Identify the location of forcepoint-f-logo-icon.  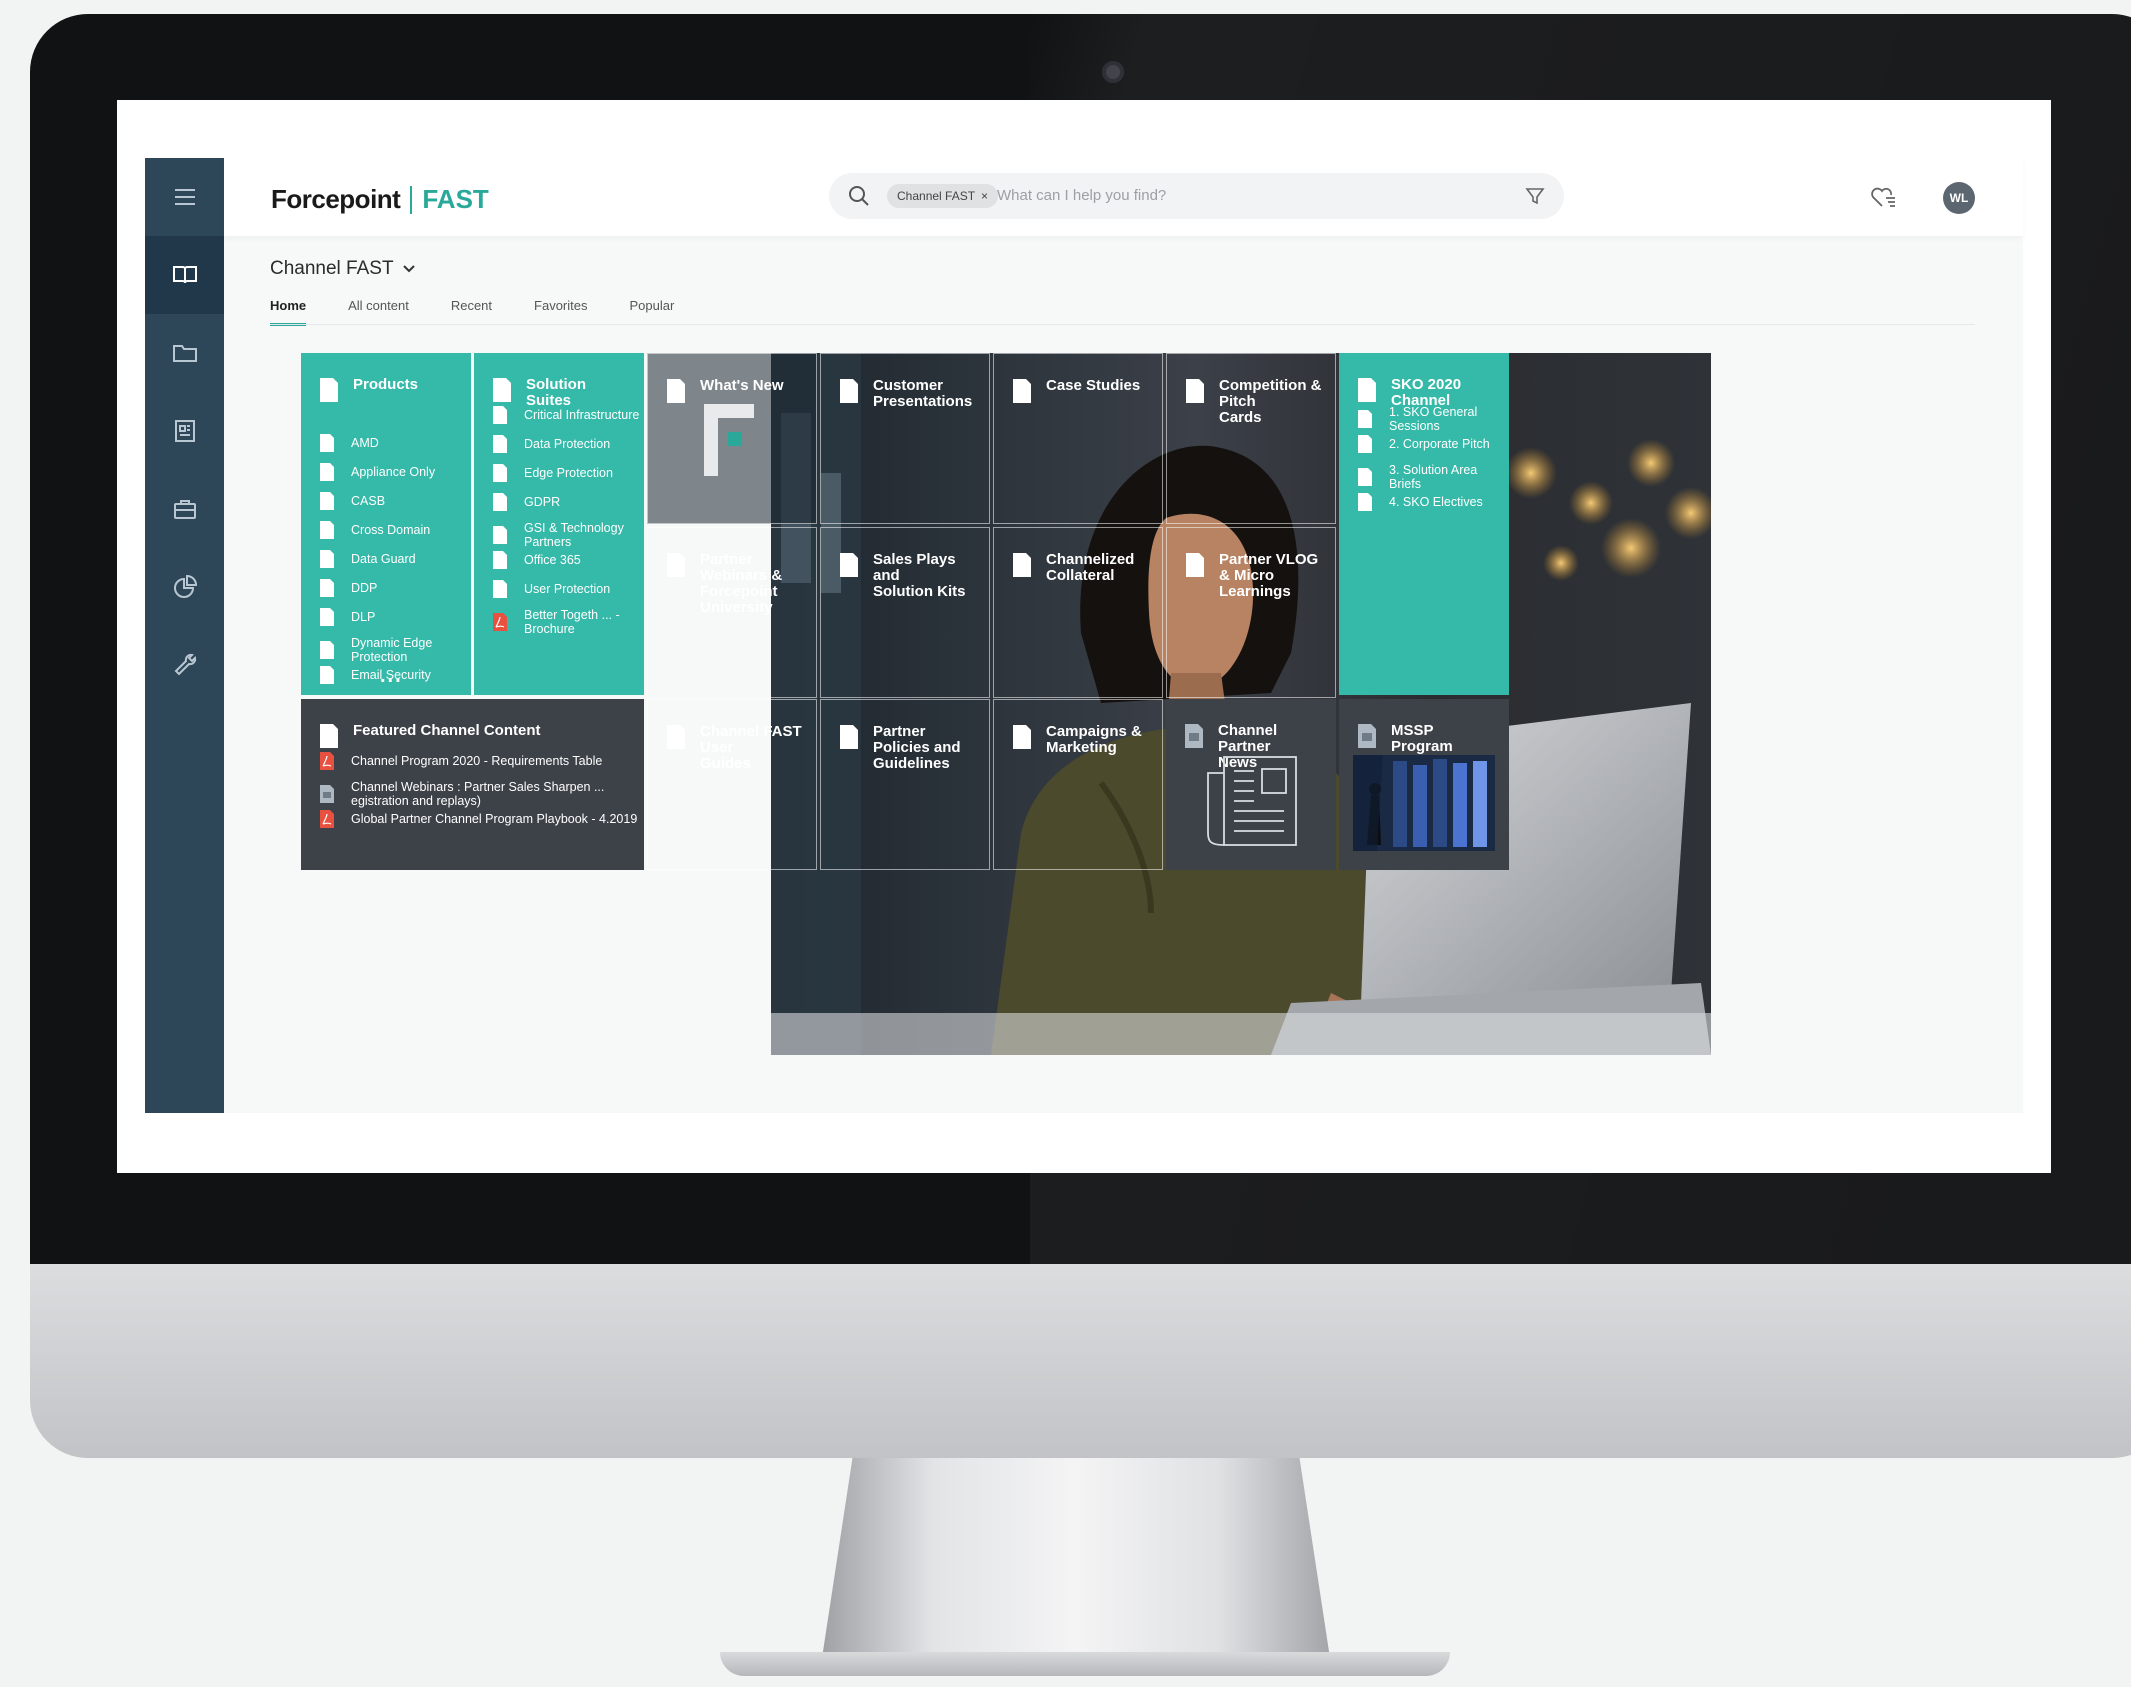
(729, 440).